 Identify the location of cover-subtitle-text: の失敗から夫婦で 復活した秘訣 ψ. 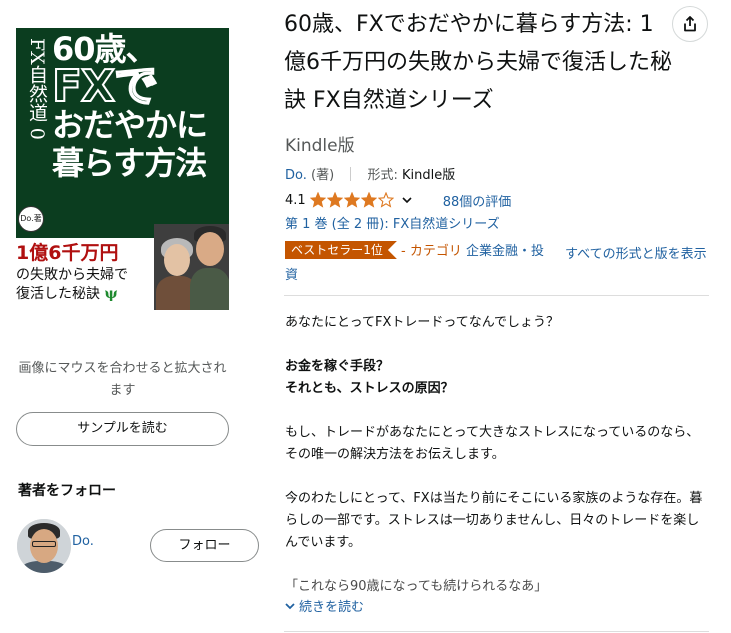
(91, 285).